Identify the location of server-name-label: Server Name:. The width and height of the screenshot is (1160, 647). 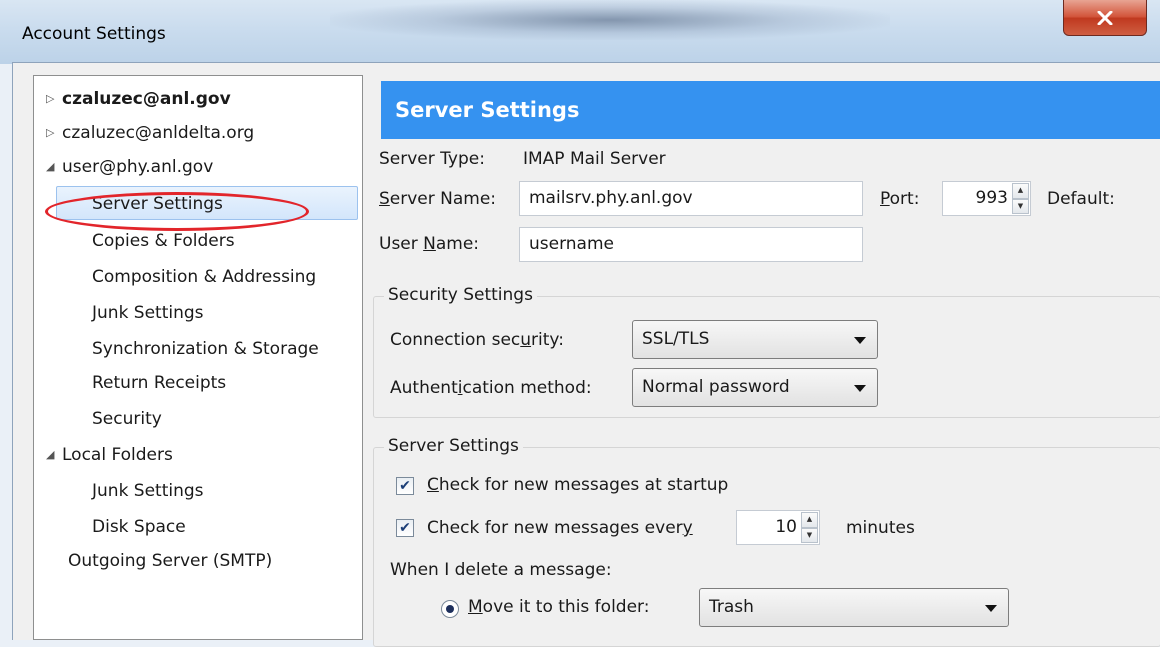
(438, 199).